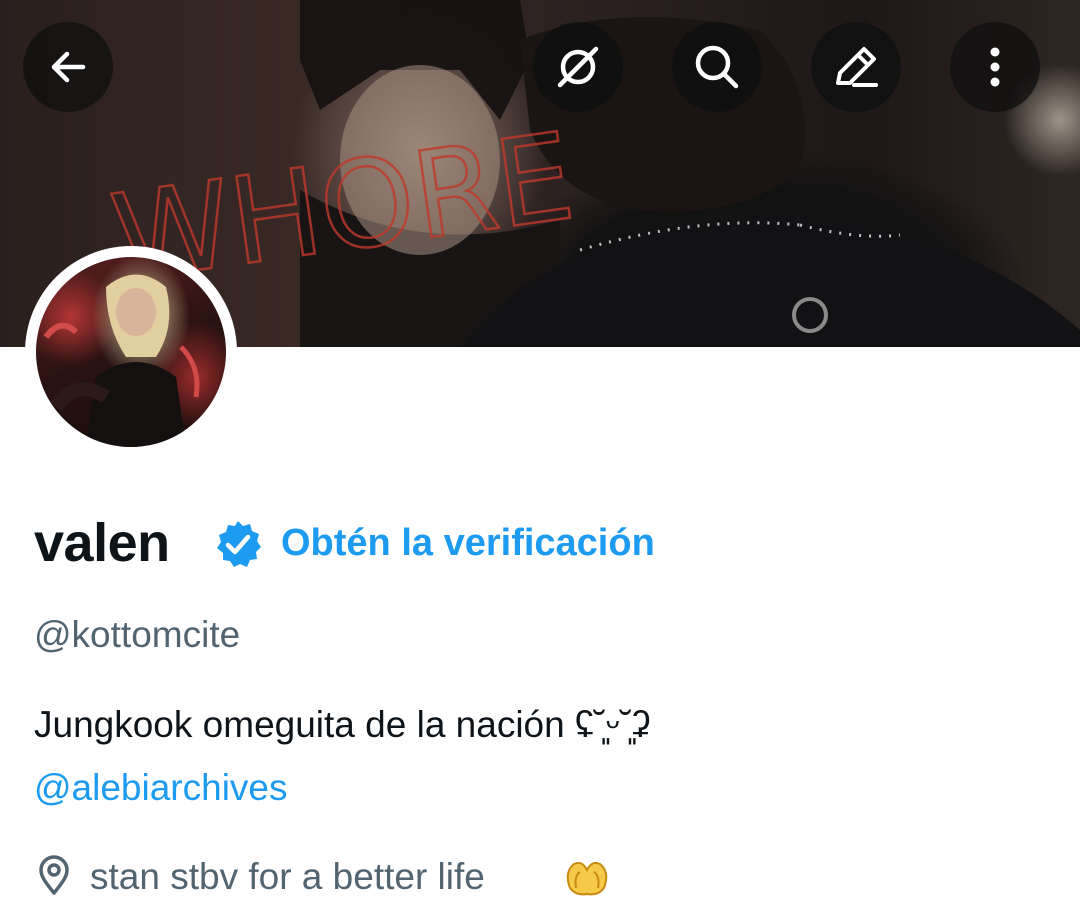 This screenshot has height=923, width=1080. What do you see at coordinates (161, 788) in the screenshot?
I see `bio-mention-link: @alebiarchives` at bounding box center [161, 788].